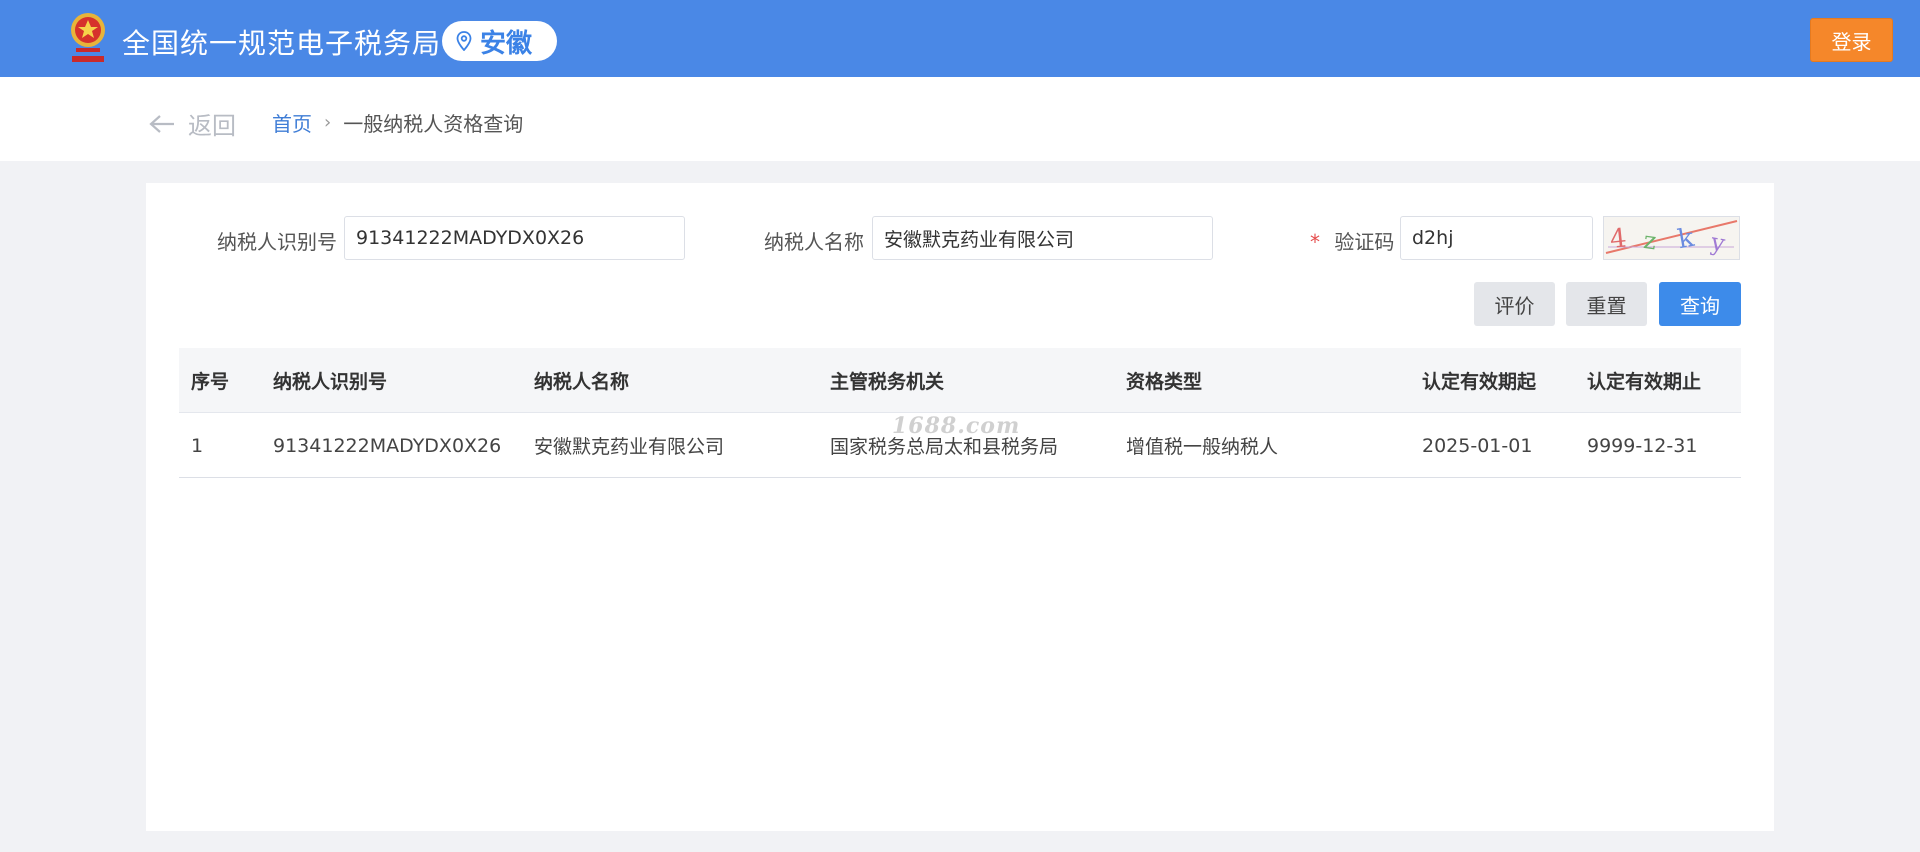 The height and width of the screenshot is (852, 1920). What do you see at coordinates (292, 122) in the screenshot?
I see `breadcrumb-home: 首页` at bounding box center [292, 122].